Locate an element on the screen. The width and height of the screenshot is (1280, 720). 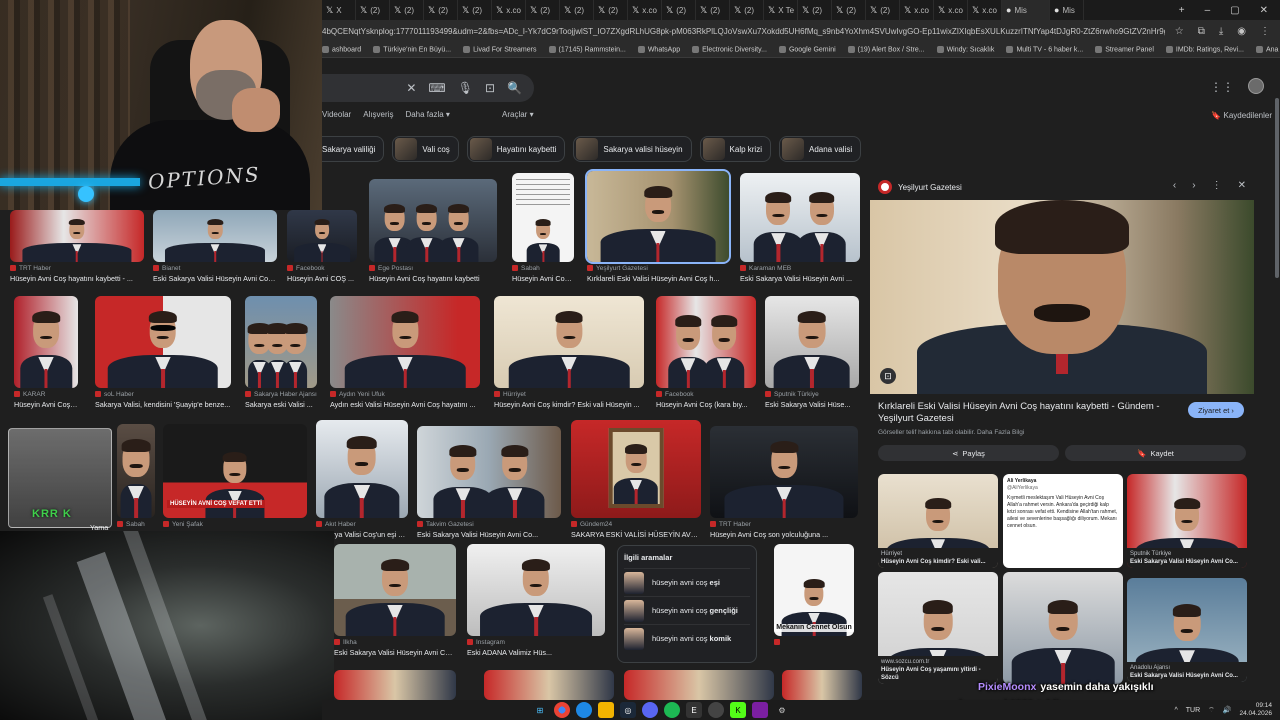
browser-tab: ● Mis is located at coordinates (1026, 10).